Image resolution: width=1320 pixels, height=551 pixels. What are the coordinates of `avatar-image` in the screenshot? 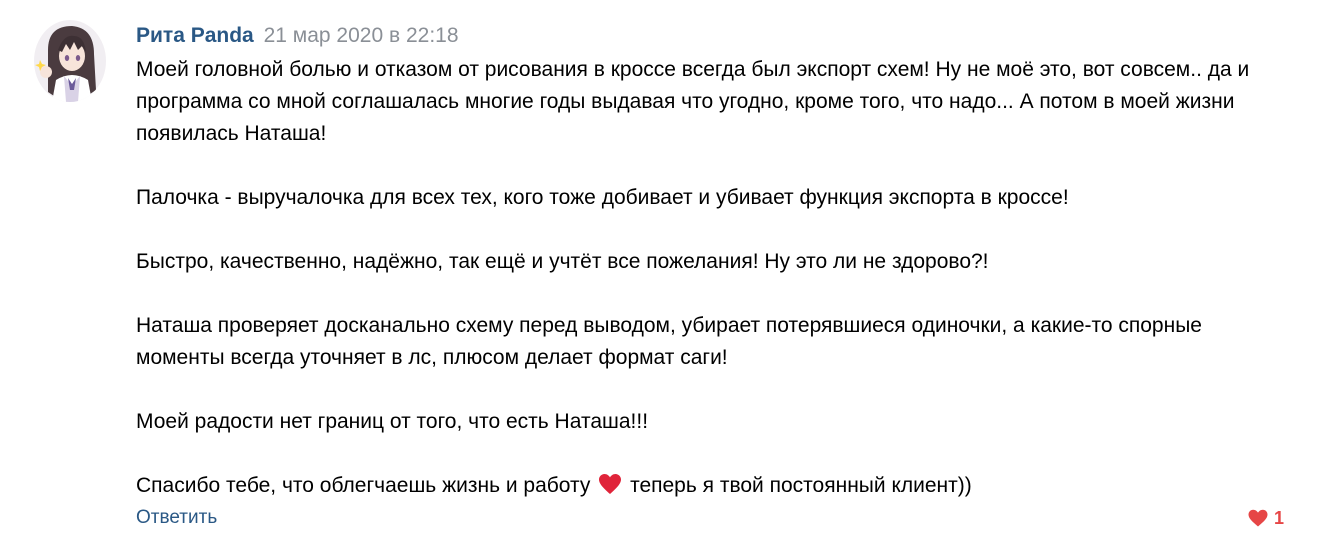 It's located at (70, 61).